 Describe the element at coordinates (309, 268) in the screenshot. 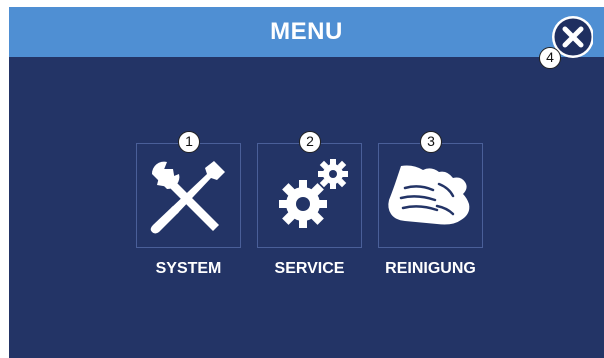

I see `tile-service-label: SERVICE` at that location.